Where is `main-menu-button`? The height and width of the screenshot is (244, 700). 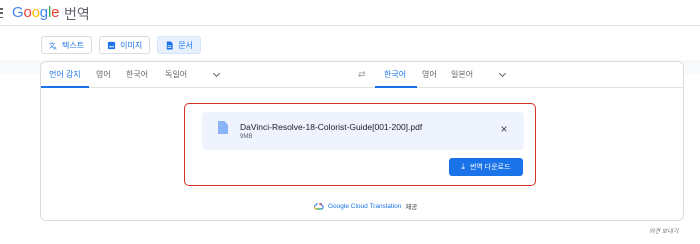
main-menu-button is located at coordinates (3, 13).